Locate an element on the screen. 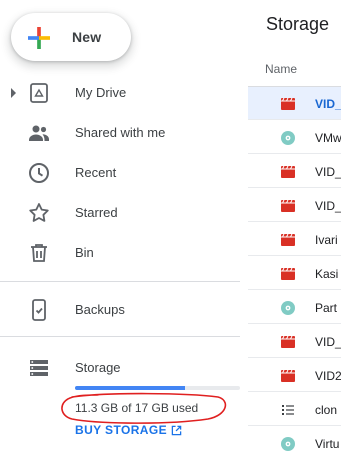 The width and height of the screenshot is (341, 454). nav-label-starred: Starred is located at coordinates (96, 212).